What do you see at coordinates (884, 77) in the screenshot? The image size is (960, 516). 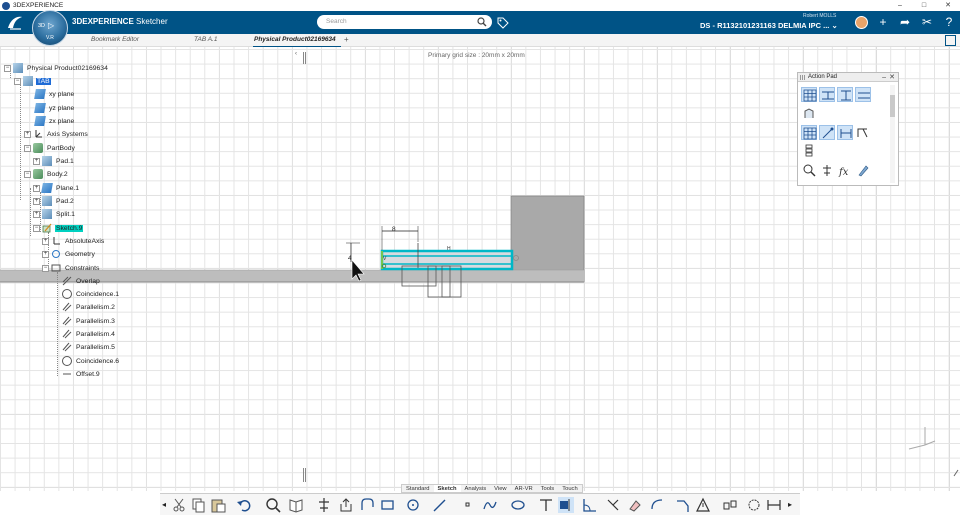 I see `minimize-panel-icon: –` at bounding box center [884, 77].